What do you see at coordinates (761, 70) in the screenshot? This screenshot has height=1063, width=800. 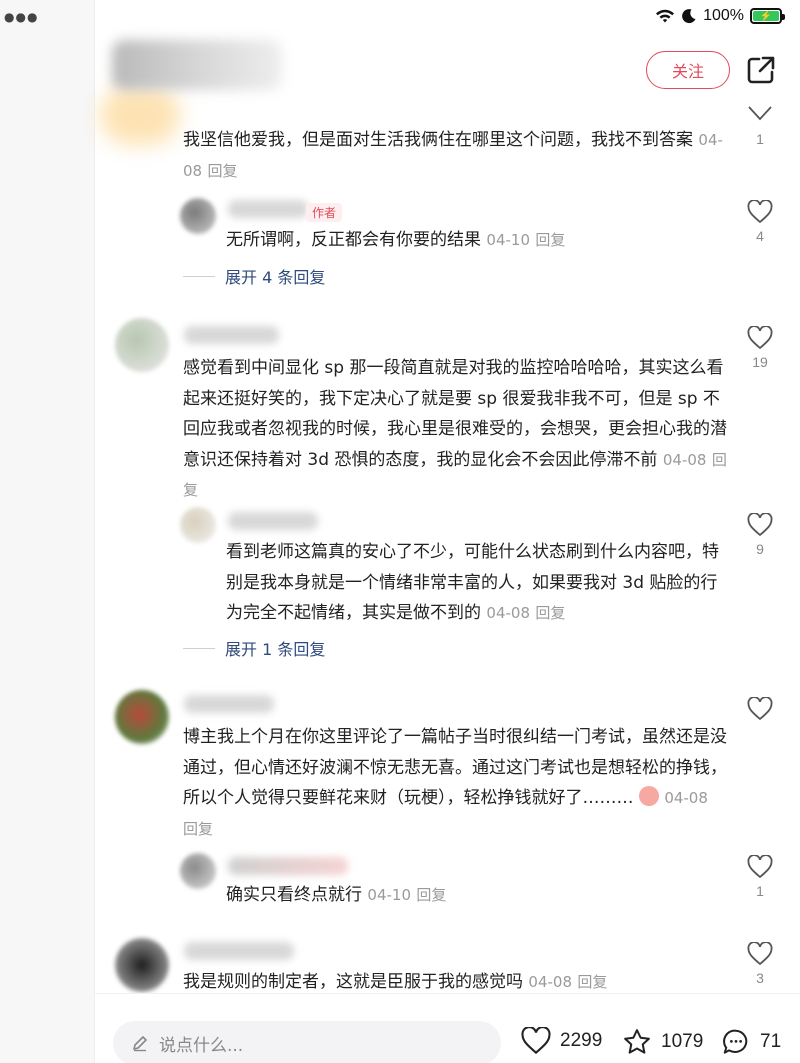 I see `share-icon` at bounding box center [761, 70].